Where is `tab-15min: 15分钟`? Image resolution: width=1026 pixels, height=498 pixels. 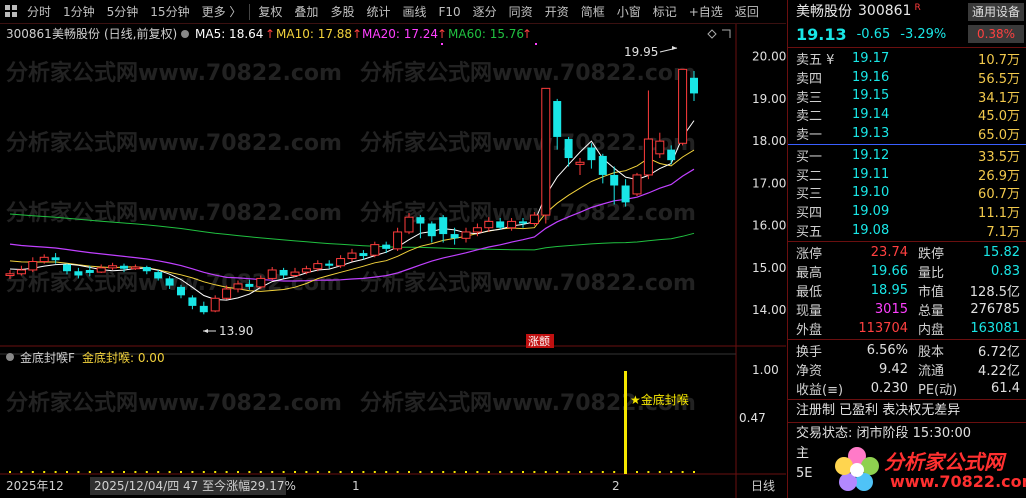
tab-15min: 15分钟 is located at coordinates (169, 12).